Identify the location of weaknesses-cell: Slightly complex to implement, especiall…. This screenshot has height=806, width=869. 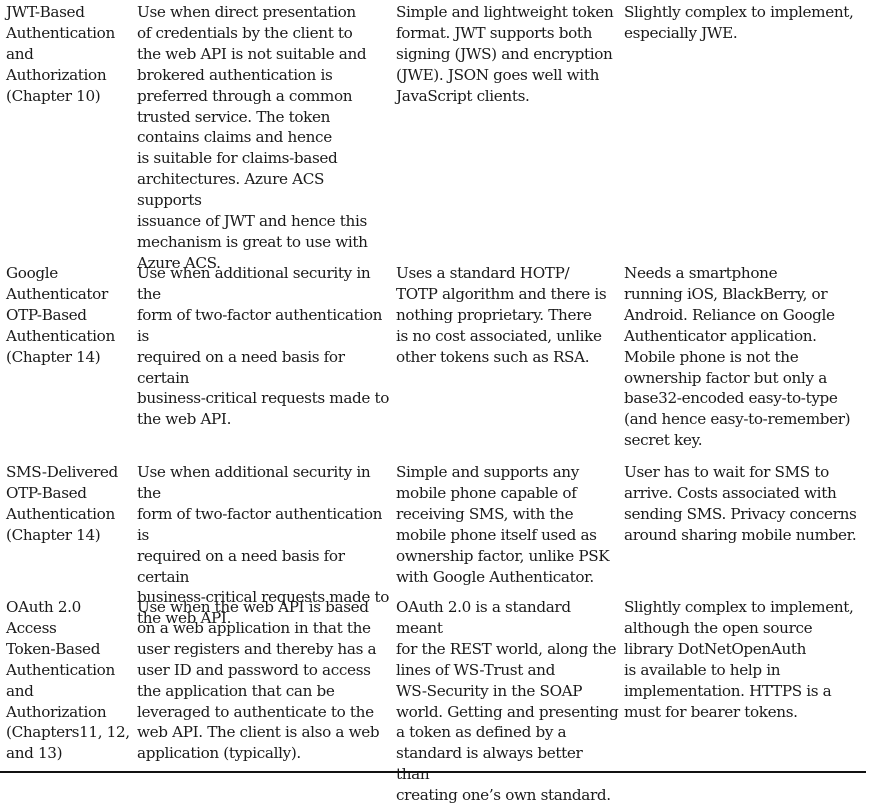
(739, 22).